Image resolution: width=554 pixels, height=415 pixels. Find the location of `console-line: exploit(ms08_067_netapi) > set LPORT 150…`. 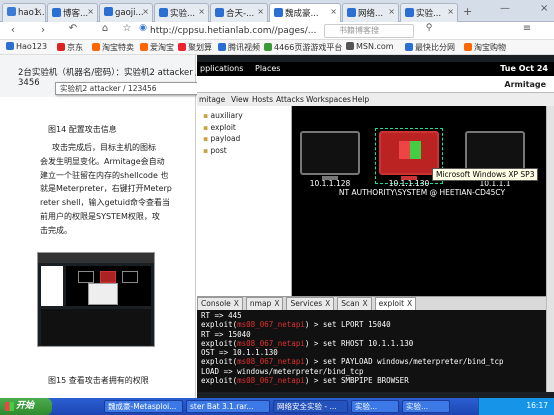

console-line: exploit(ms08_067_netapi) > set LPORT 150… is located at coordinates (296, 325).